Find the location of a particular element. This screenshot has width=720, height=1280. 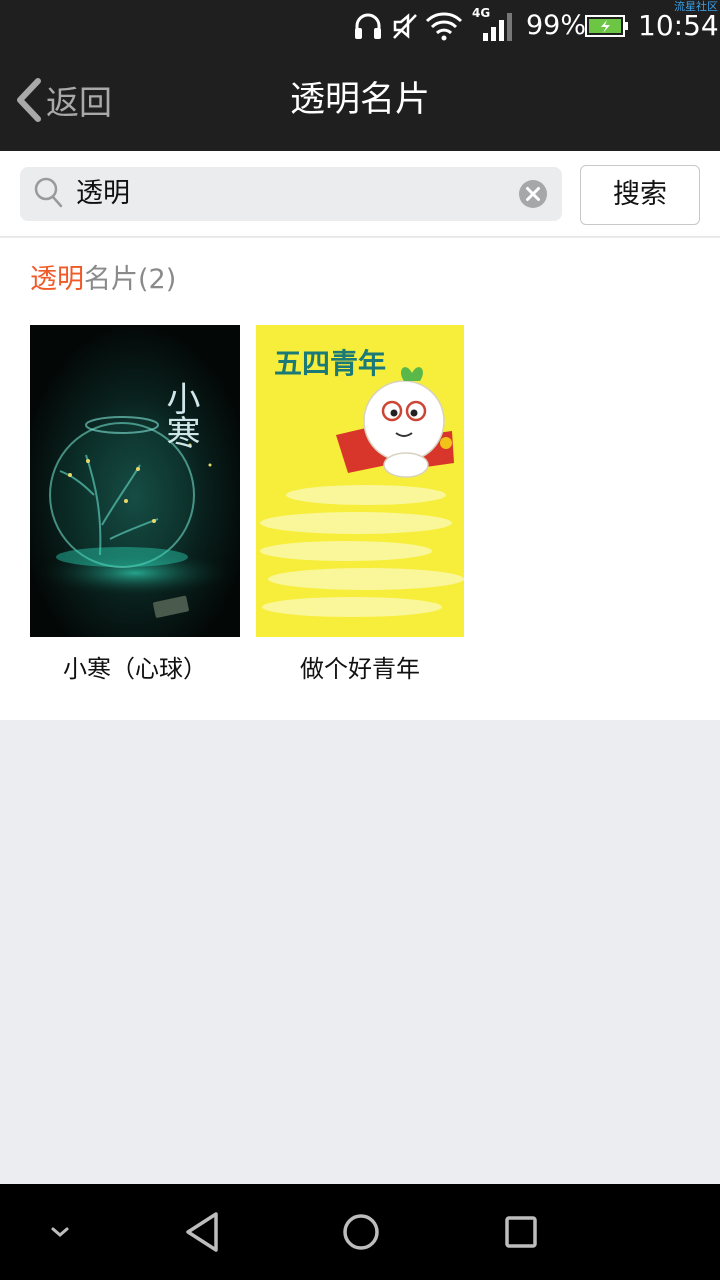

card-thumbnail-1: 小寒 is located at coordinates (135, 481).